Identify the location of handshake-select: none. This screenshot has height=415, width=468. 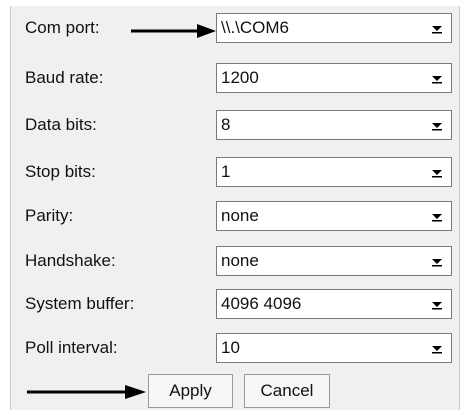
(334, 261).